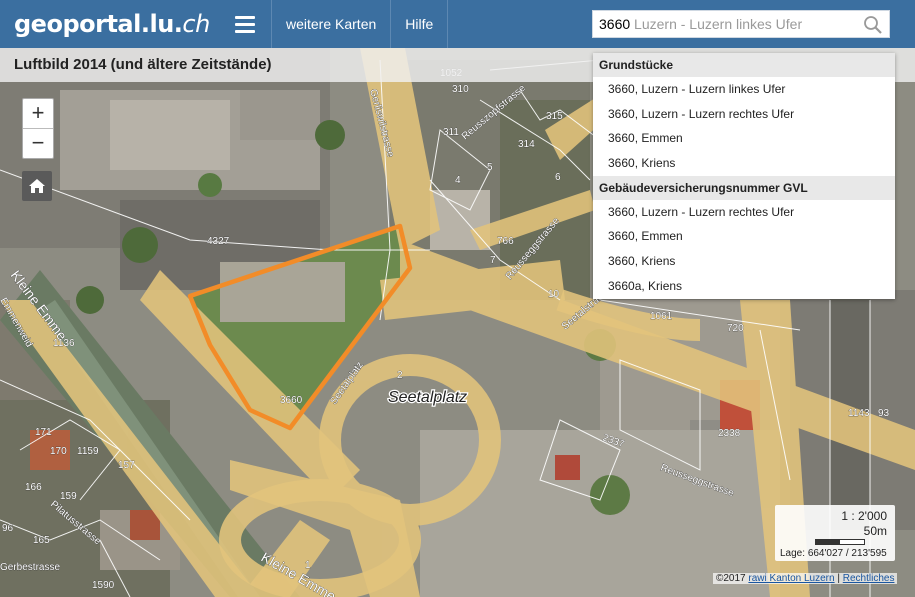  What do you see at coordinates (875, 531) in the screenshot?
I see `scale-distance: 50m` at bounding box center [875, 531].